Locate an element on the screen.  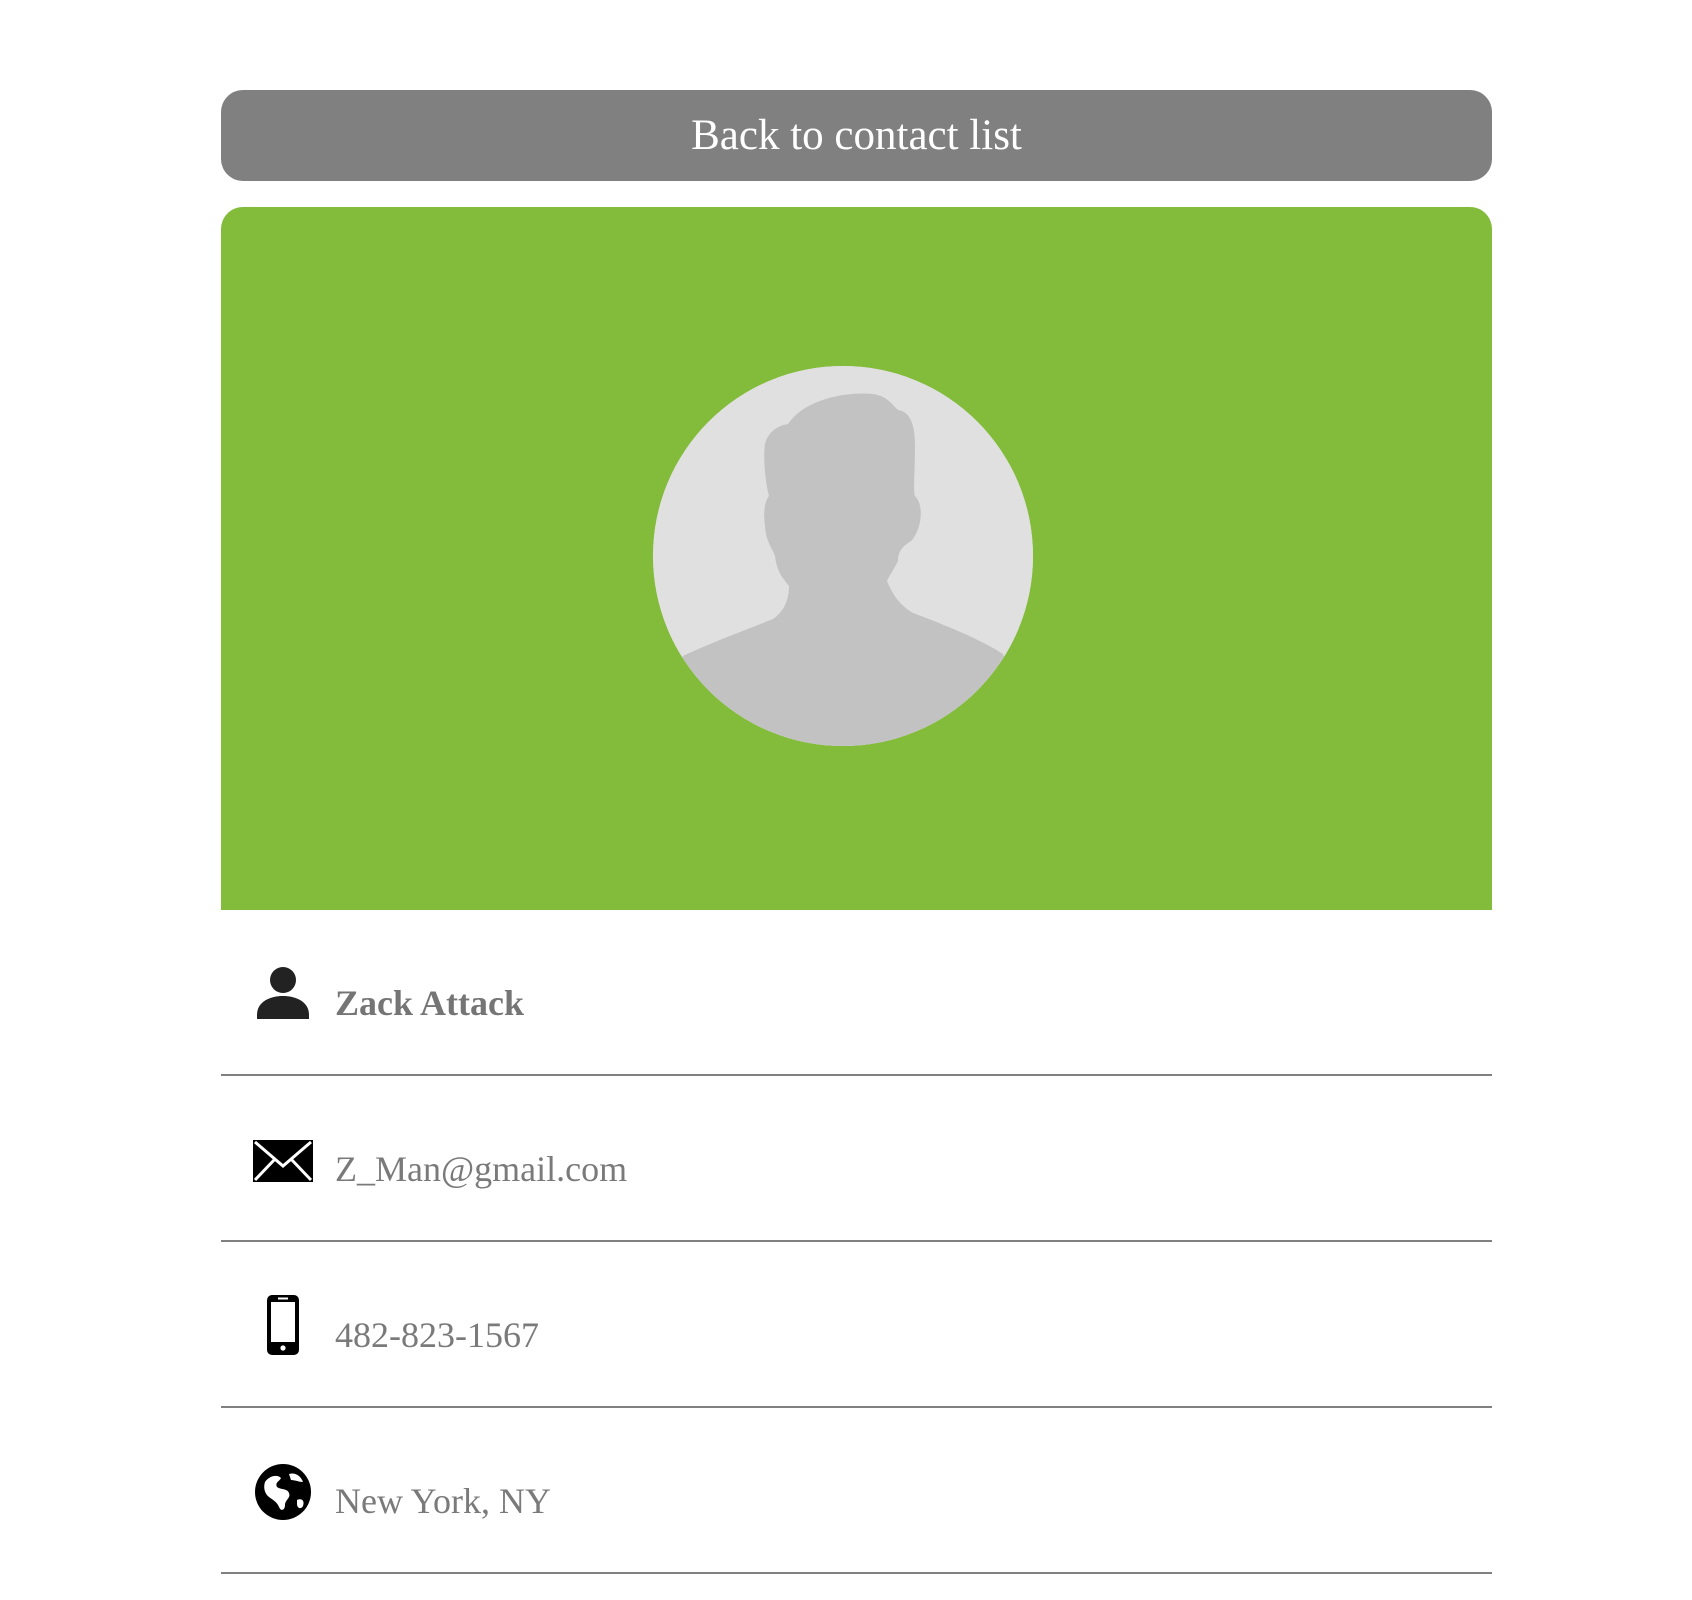
avatar is located at coordinates (843, 556).